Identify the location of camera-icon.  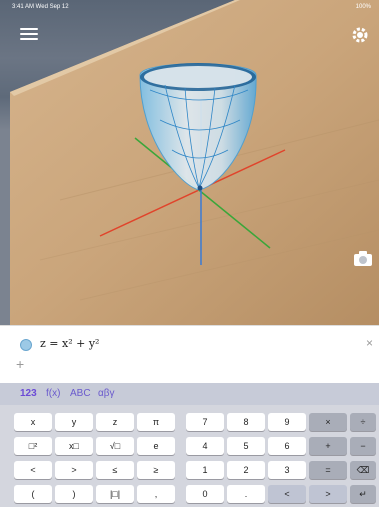
(363, 258).